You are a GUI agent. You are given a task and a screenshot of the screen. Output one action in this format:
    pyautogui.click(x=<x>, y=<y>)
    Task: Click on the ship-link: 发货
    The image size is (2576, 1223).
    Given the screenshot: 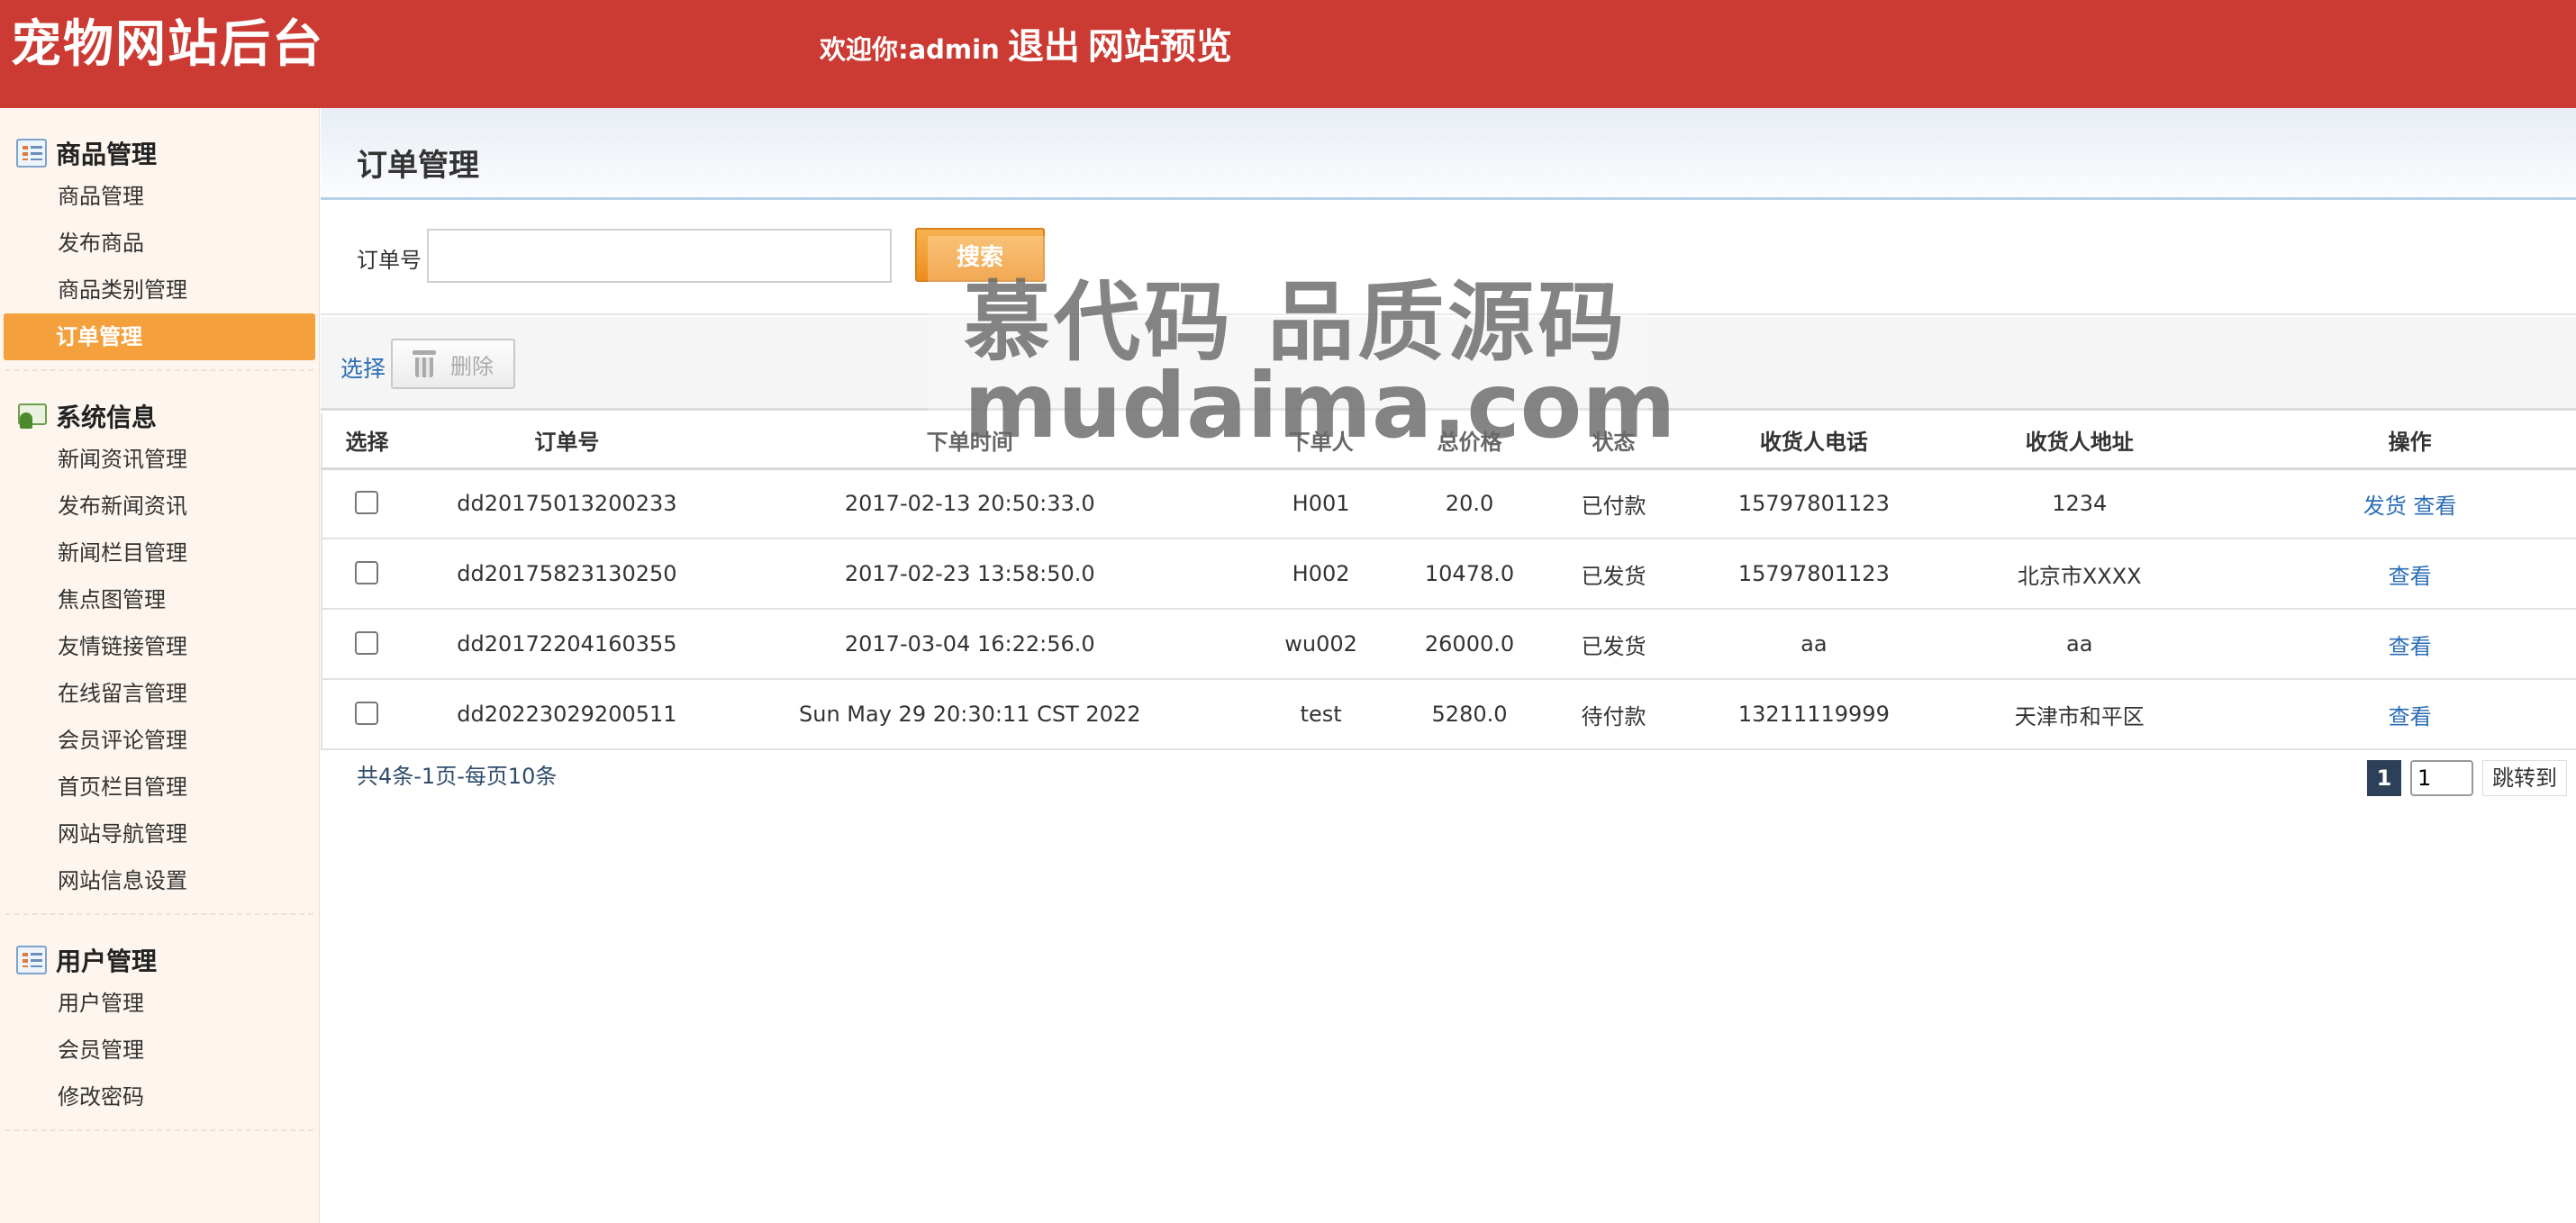 What is the action you would take?
    pyautogui.click(x=2385, y=507)
    